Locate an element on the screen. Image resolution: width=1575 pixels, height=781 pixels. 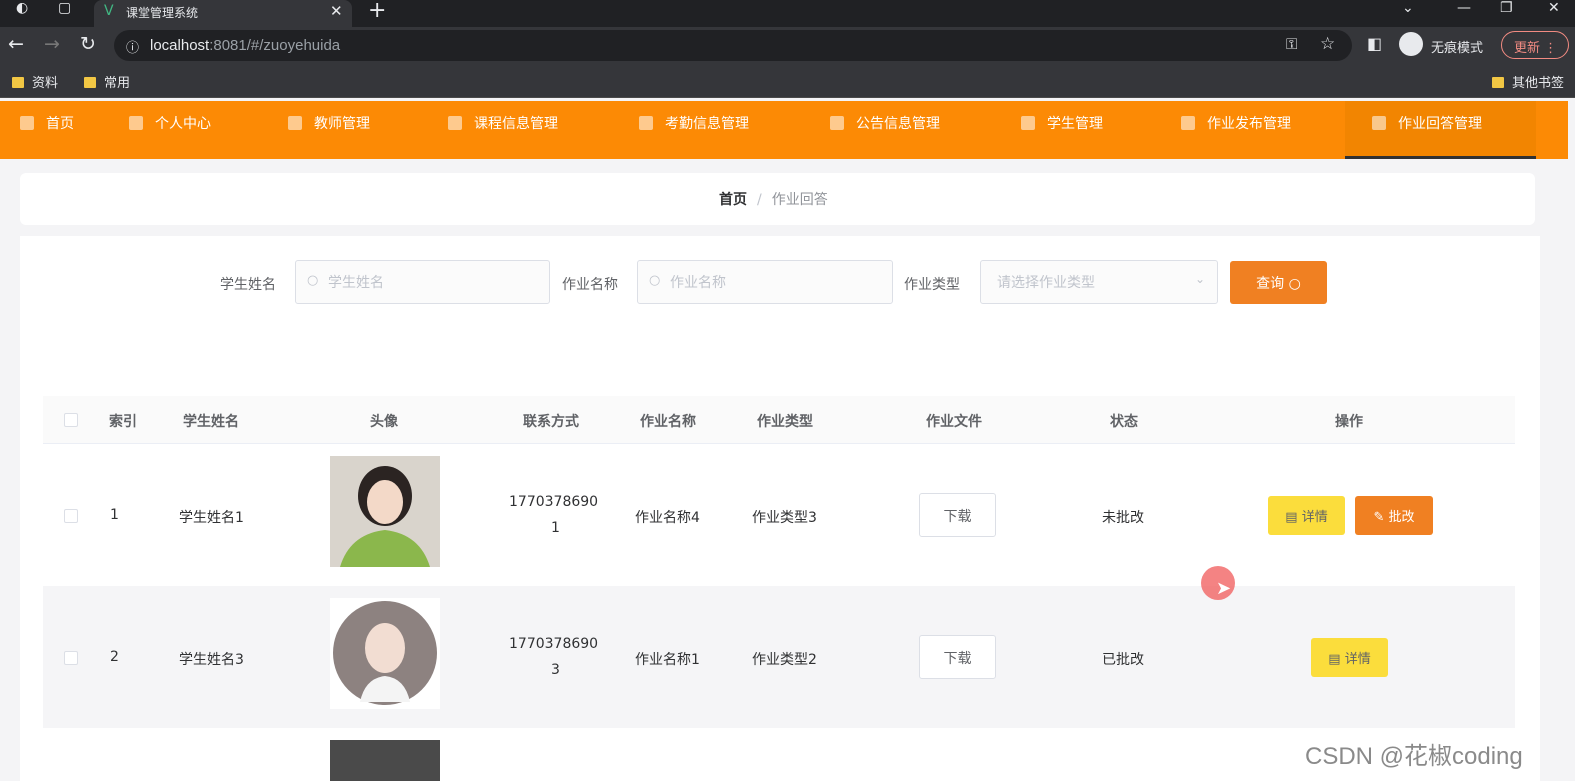
th-student-name: 学生姓名 is located at coordinates (211, 422).